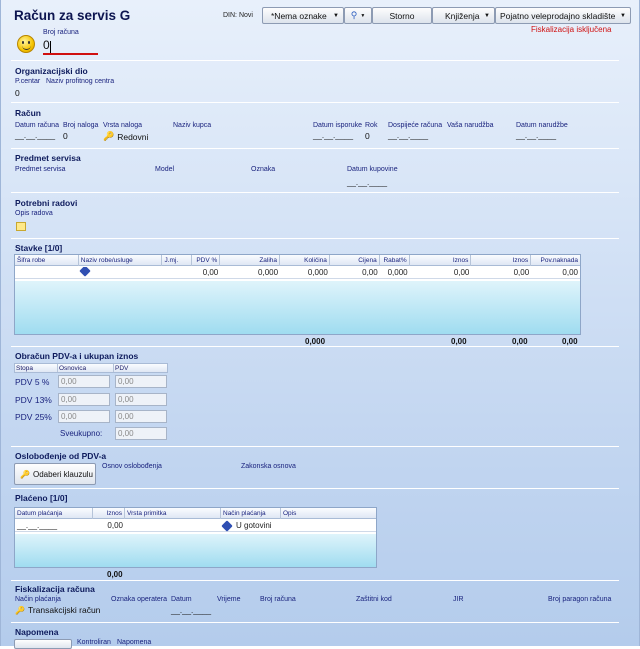 Image resolution: width=640 pixels, height=649 pixels. I want to click on pdv-osnovica-25: 0,00, so click(84, 416).